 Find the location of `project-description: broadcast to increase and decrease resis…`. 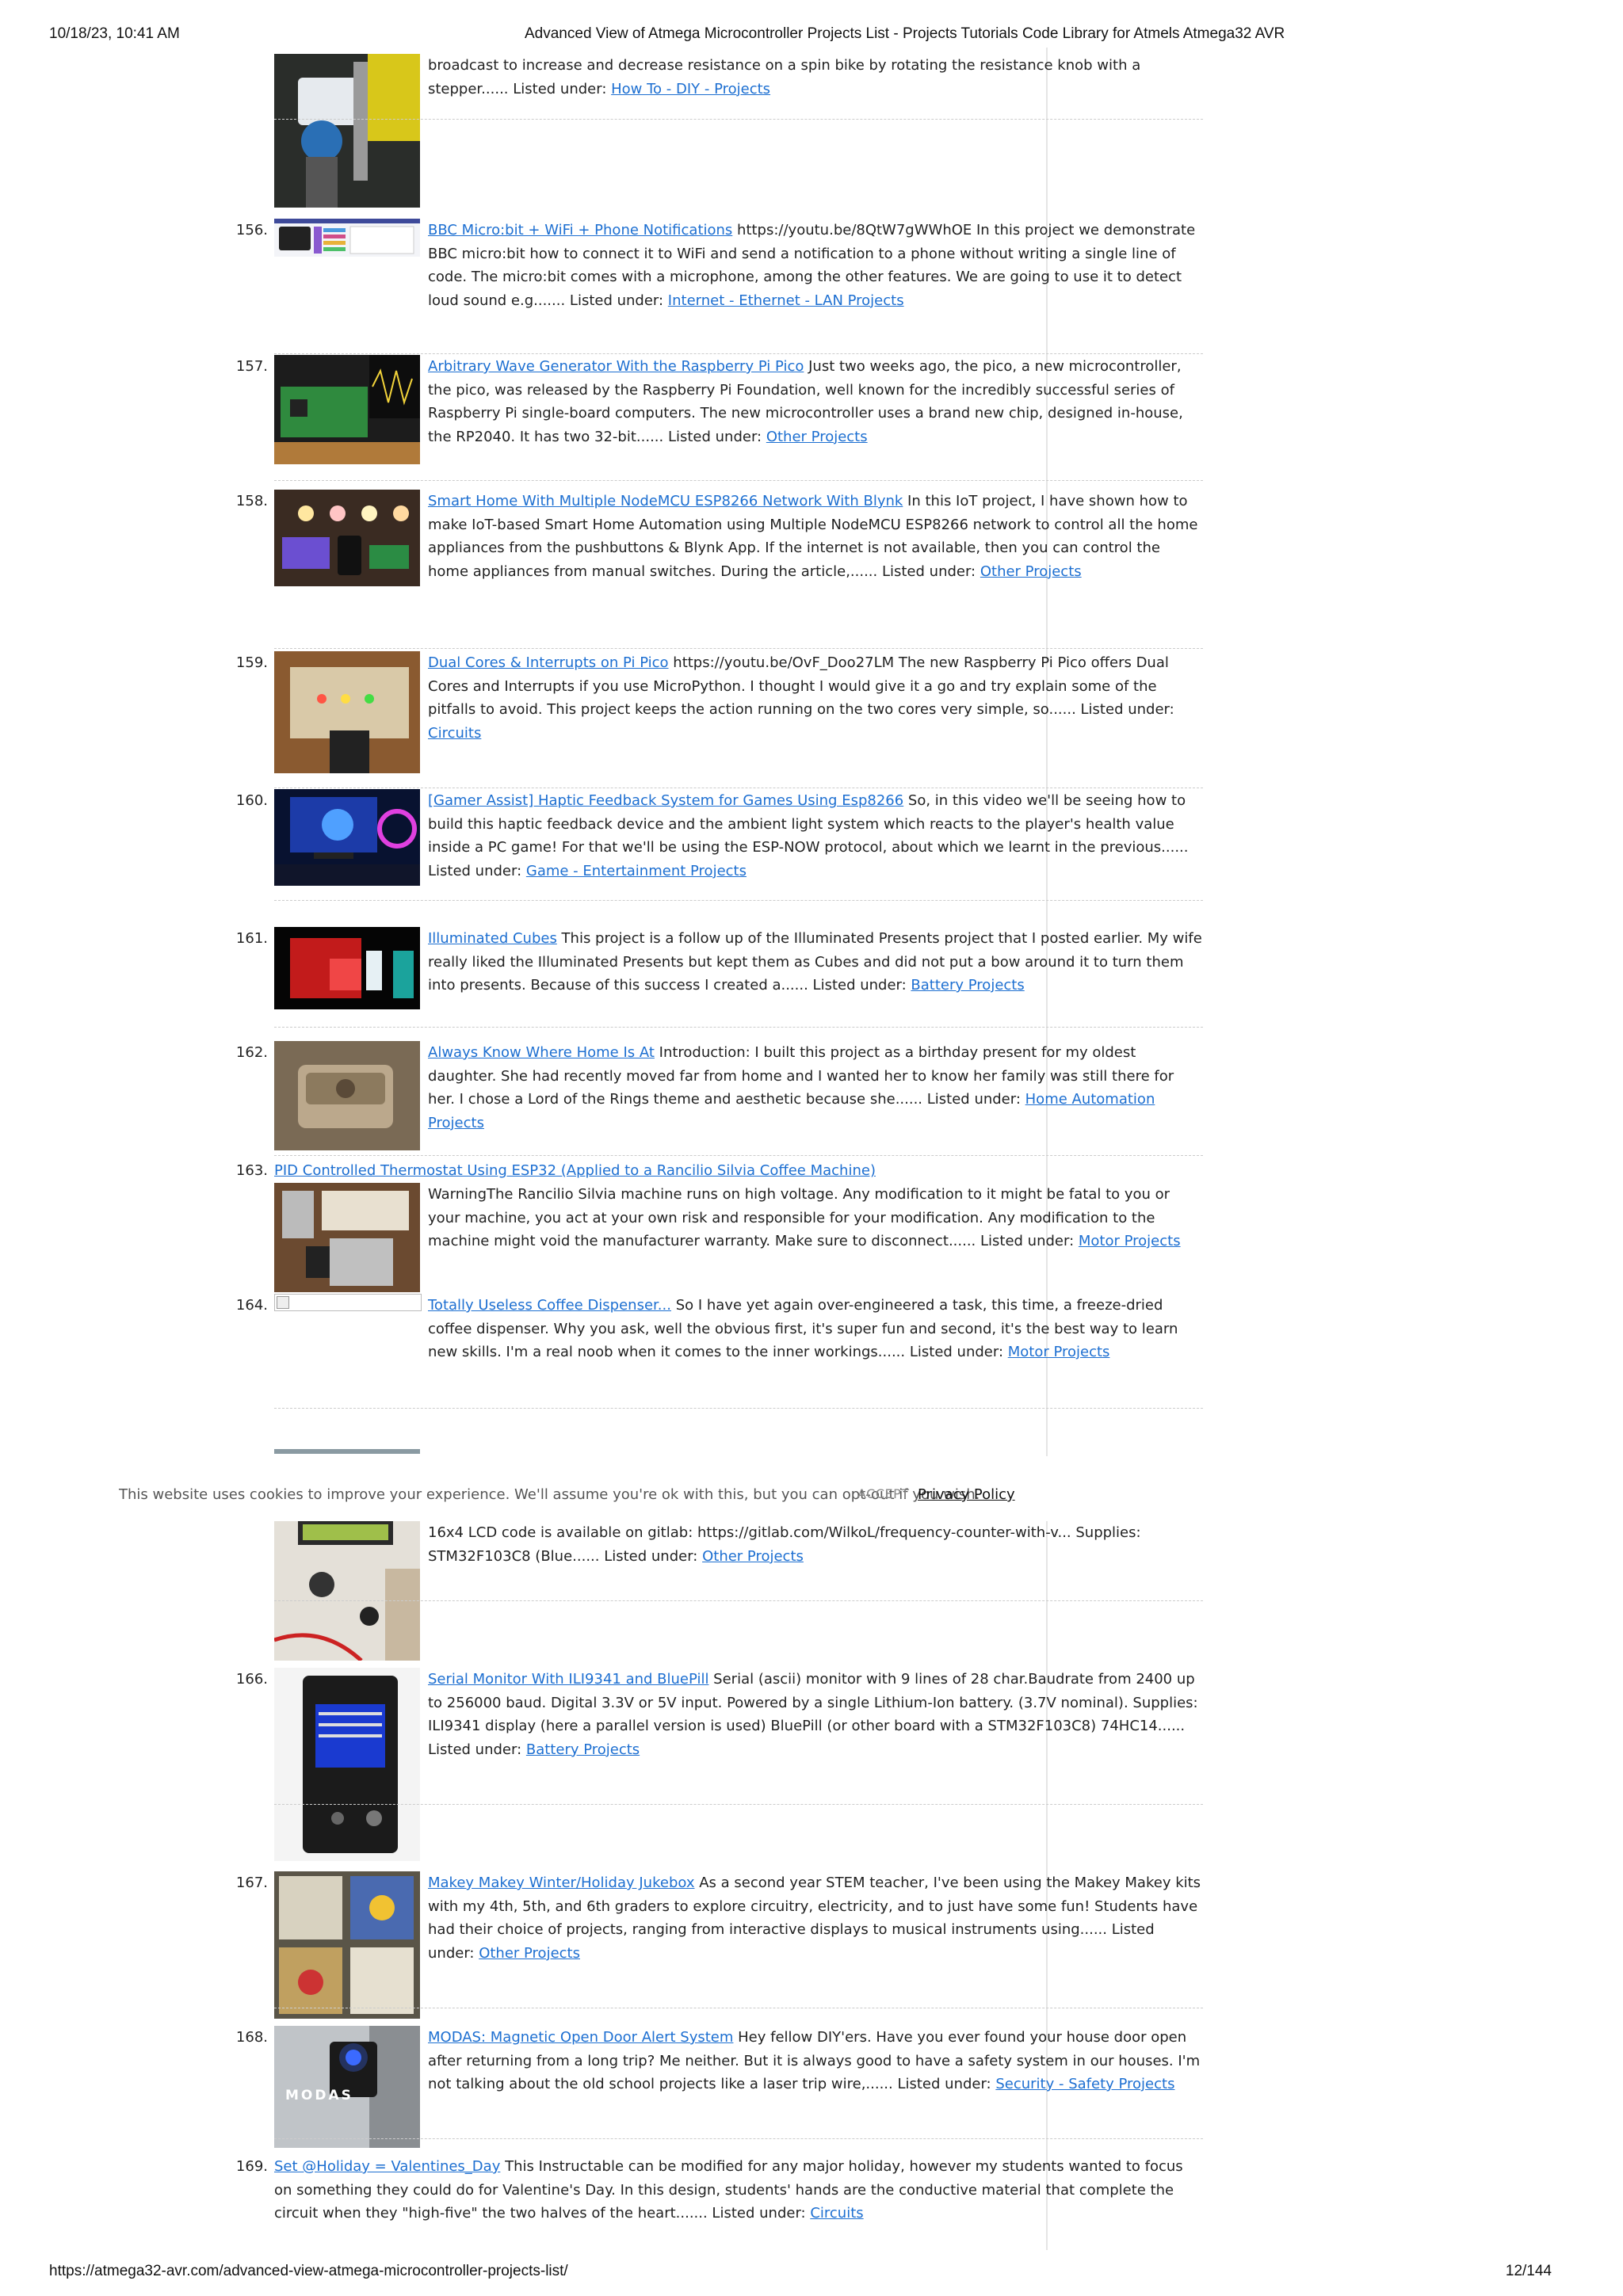

project-description: broadcast to increase and decrease resis… is located at coordinates (784, 77).